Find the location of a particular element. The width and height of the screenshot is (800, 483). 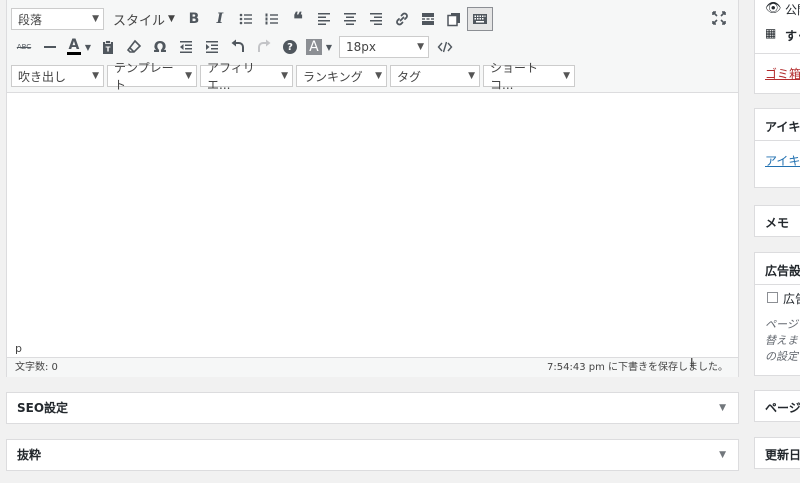

keyboard-toggle-button is located at coordinates (479, 19).